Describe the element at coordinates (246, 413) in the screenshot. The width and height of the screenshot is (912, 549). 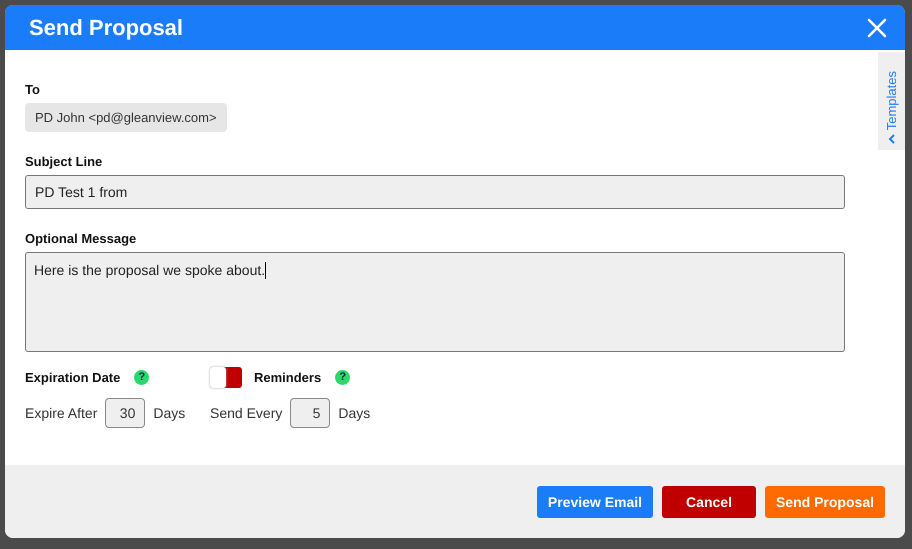
I see `field-label: Send Every` at that location.